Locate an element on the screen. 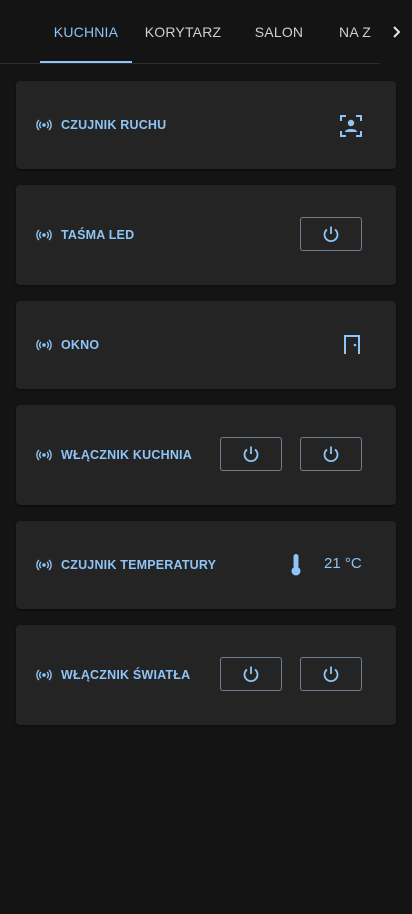 The image size is (412, 914). tab-label: SALON is located at coordinates (279, 32).